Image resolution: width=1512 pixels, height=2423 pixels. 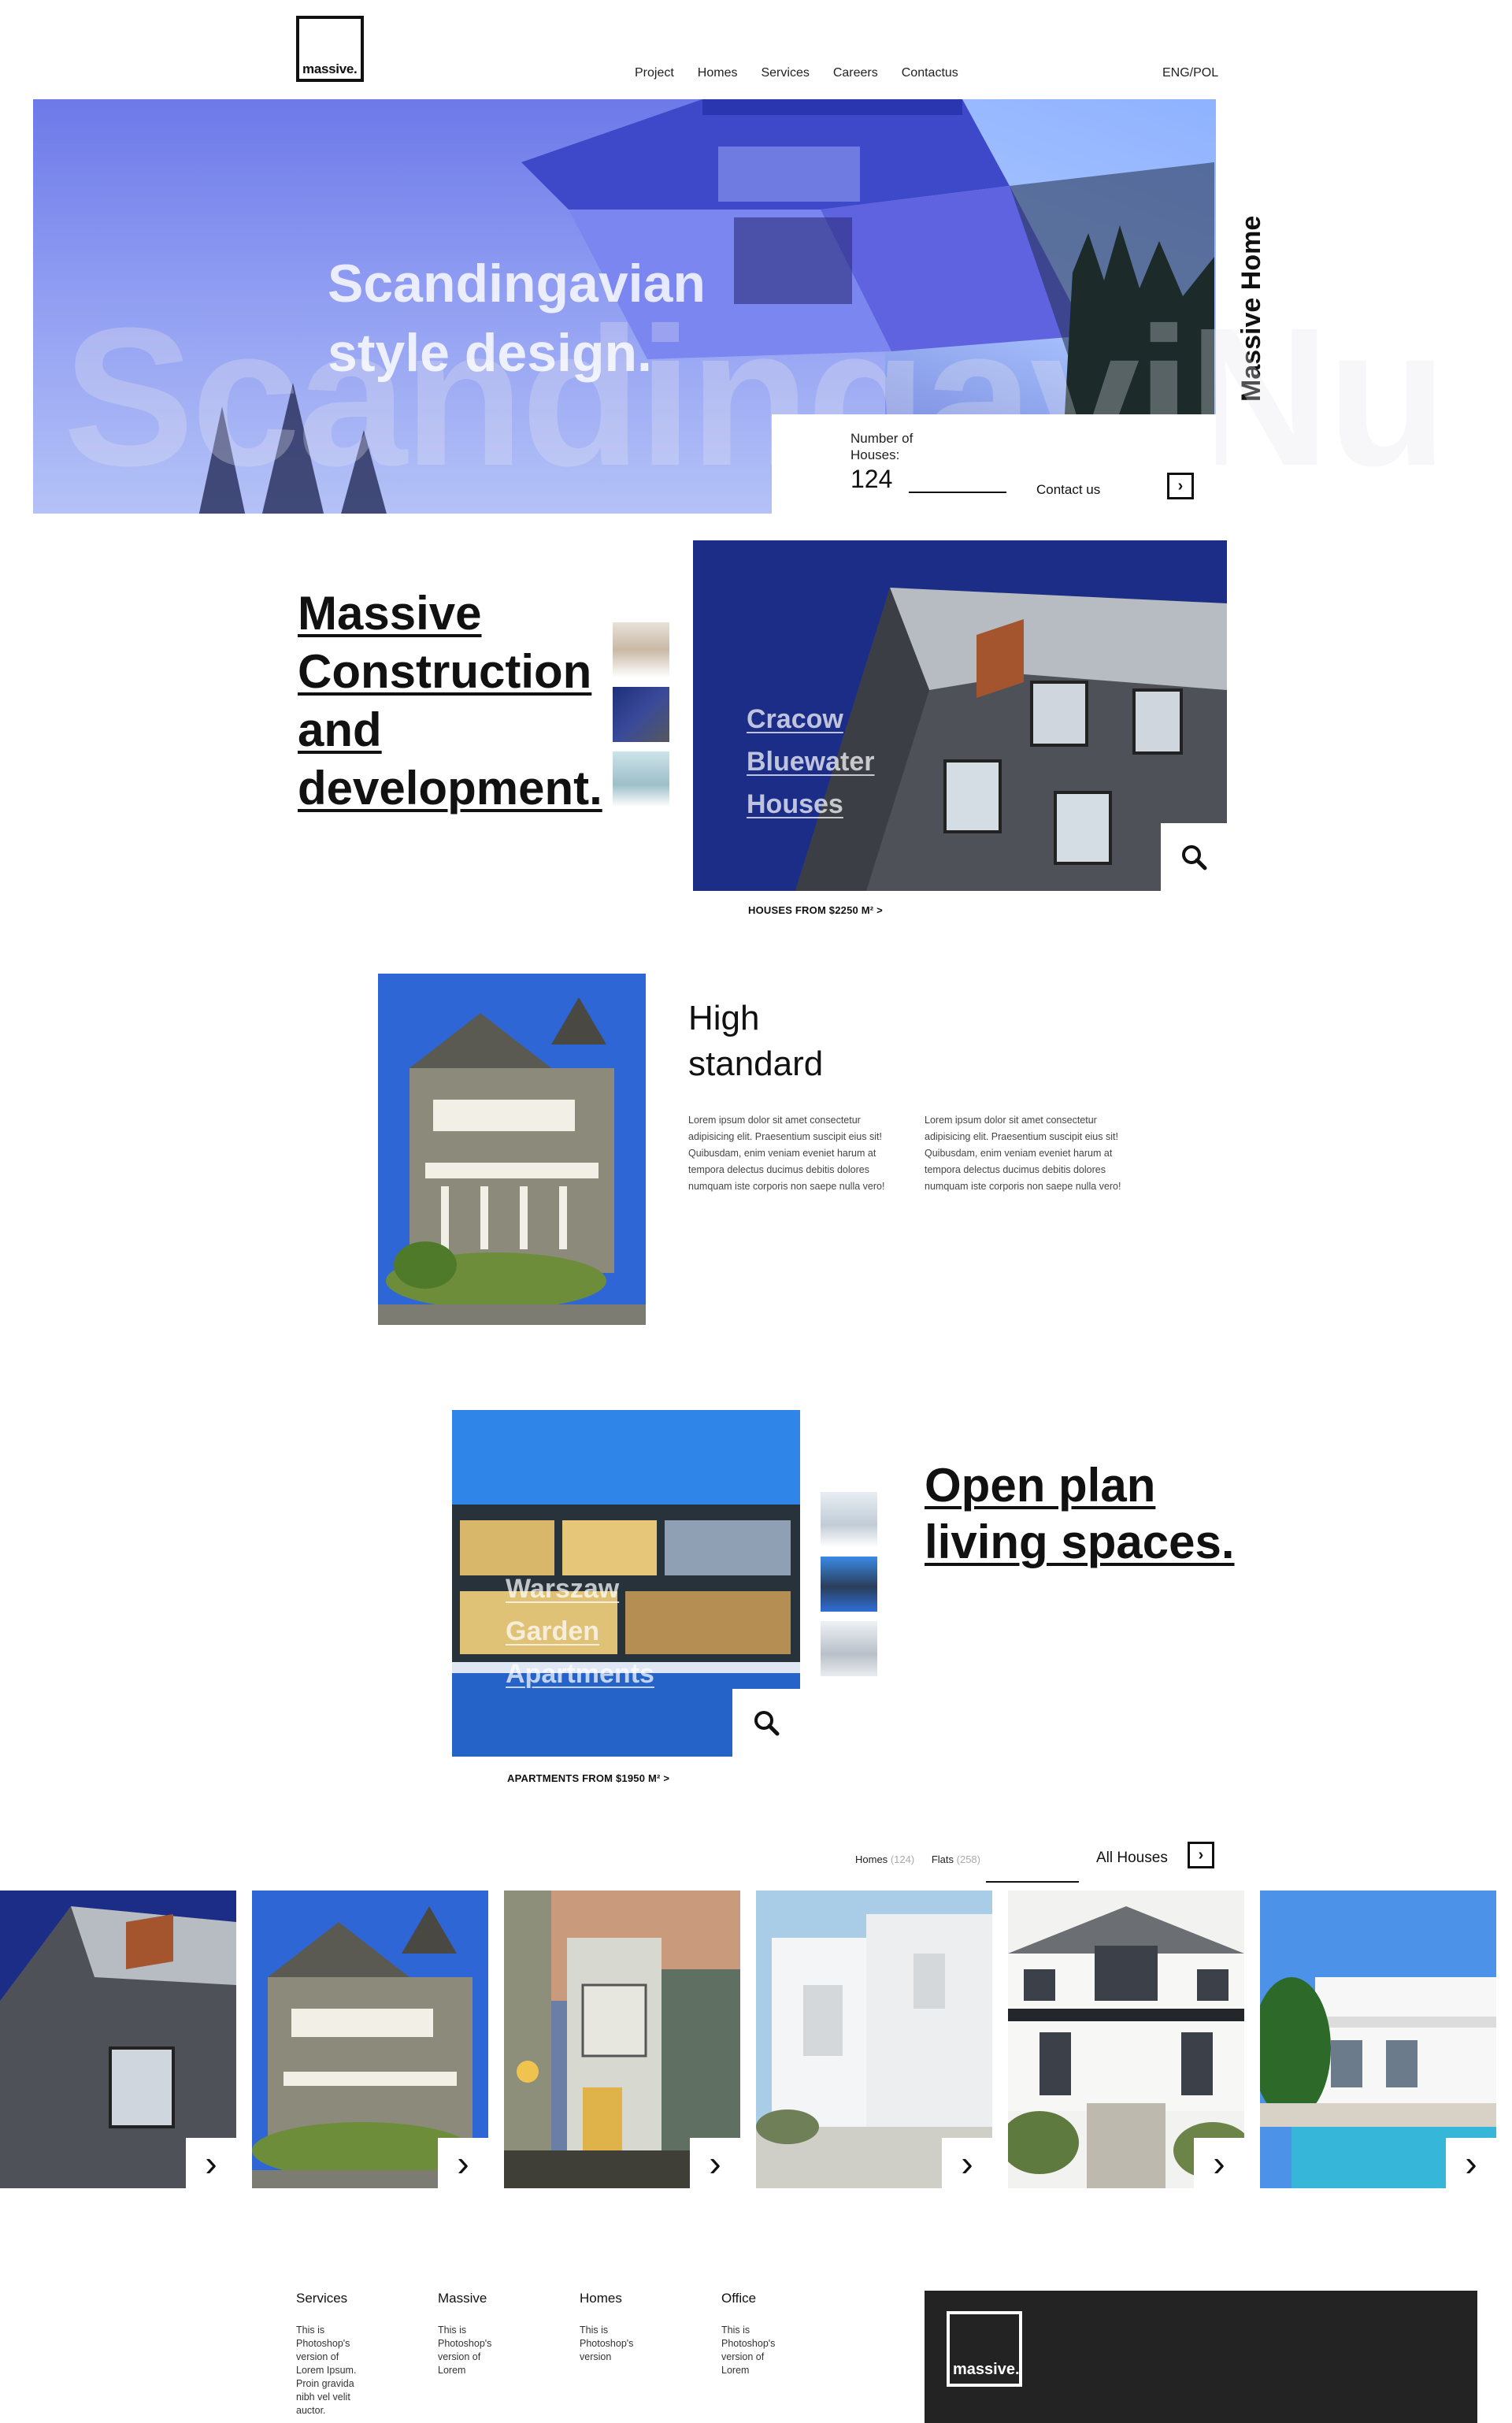 What do you see at coordinates (871, 479) in the screenshot?
I see `houses-count-value: 124` at bounding box center [871, 479].